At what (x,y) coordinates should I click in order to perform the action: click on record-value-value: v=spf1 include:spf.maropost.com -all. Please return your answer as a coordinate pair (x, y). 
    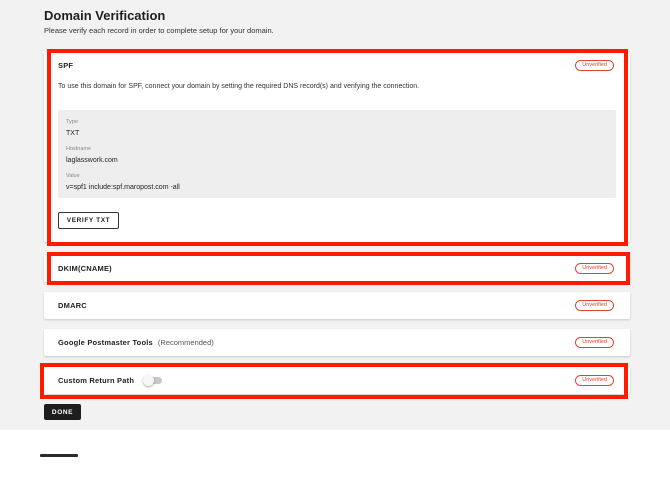
    Looking at the image, I should click on (123, 187).